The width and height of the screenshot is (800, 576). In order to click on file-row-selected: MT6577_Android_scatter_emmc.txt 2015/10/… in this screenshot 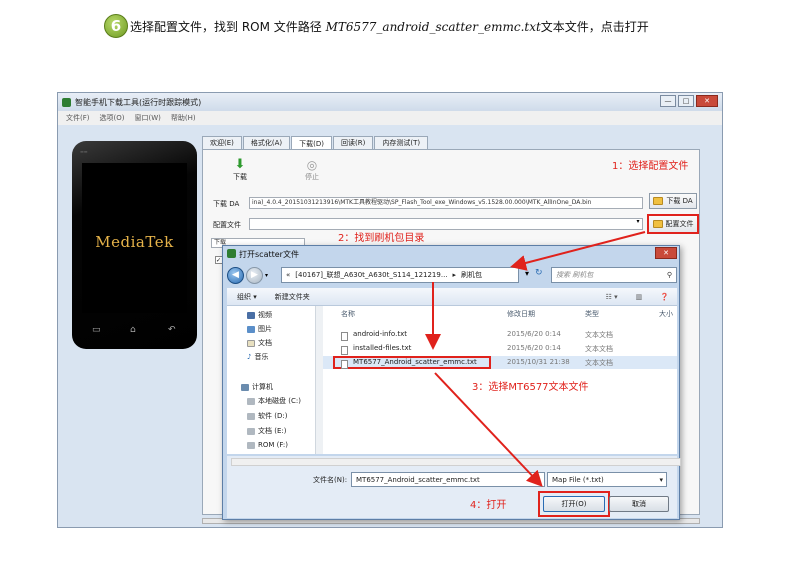, I will do `click(500, 362)`.